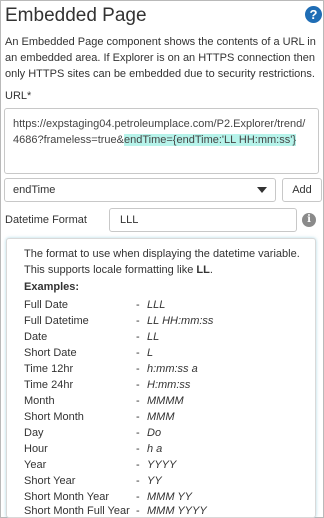  I want to click on example-name: Full Date, so click(46, 305).